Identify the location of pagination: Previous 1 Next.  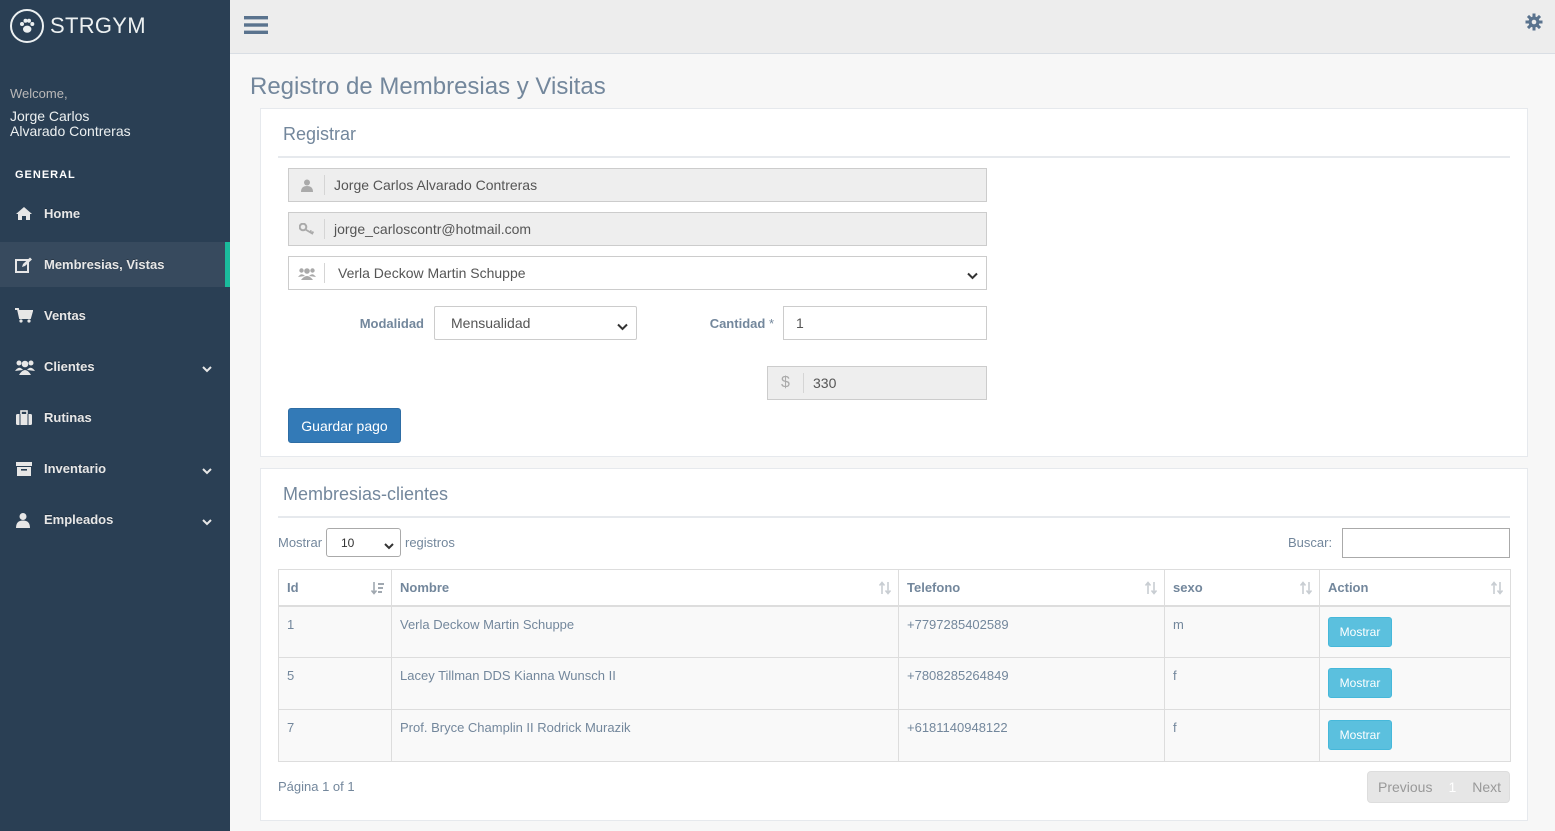
(1438, 787).